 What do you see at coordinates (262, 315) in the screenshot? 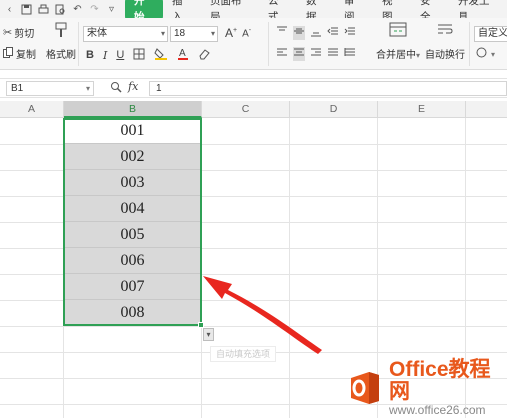
I see `red-arrow-annotation` at bounding box center [262, 315].